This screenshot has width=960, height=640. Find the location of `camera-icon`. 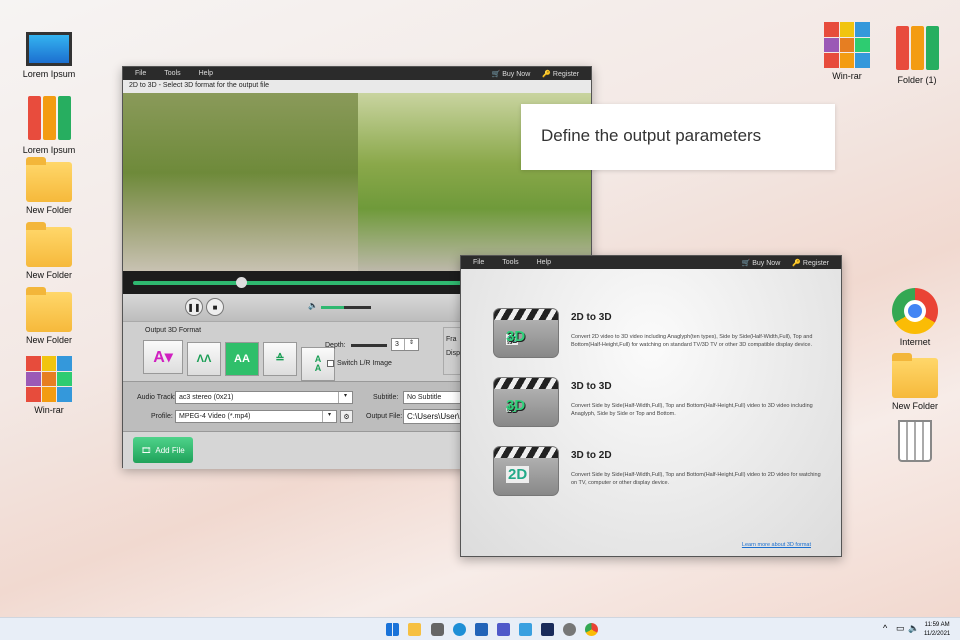

camera-icon is located at coordinates (437, 629).